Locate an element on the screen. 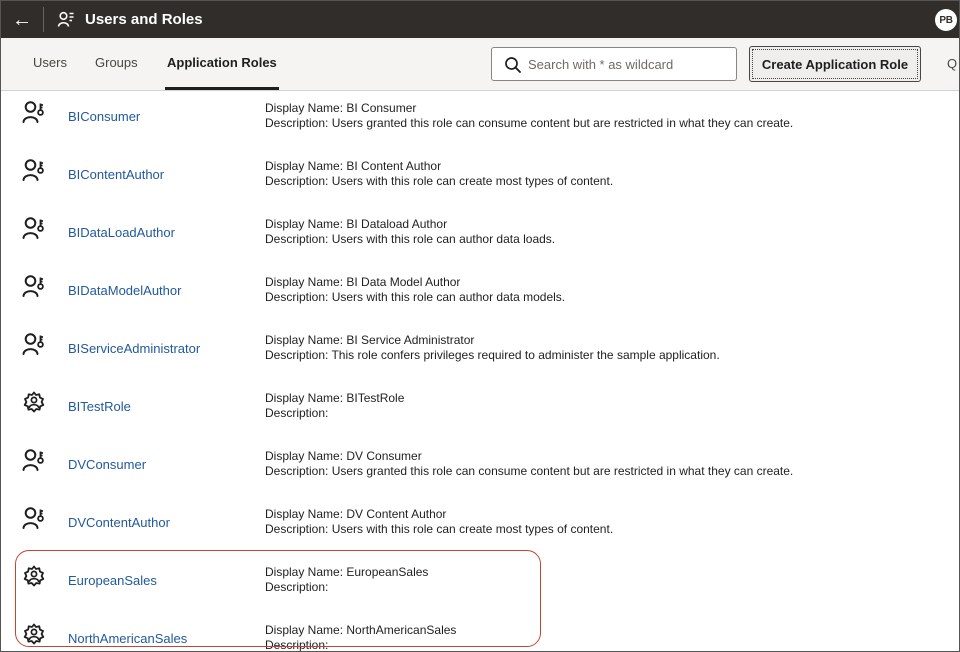  role-name-link: NorthAmericanSales is located at coordinates (127, 638).